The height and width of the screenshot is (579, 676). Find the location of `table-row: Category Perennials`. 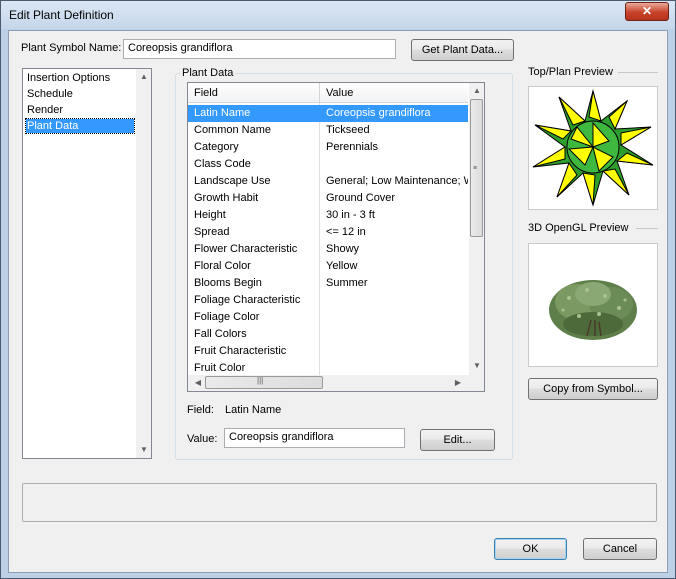

table-row: Category Perennials is located at coordinates (328, 147).